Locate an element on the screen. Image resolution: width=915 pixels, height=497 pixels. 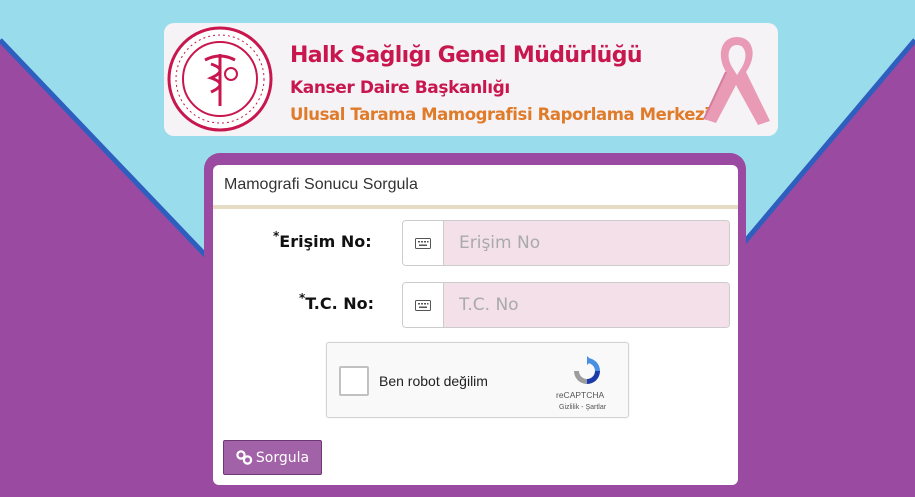
link-icon is located at coordinates (244, 457).